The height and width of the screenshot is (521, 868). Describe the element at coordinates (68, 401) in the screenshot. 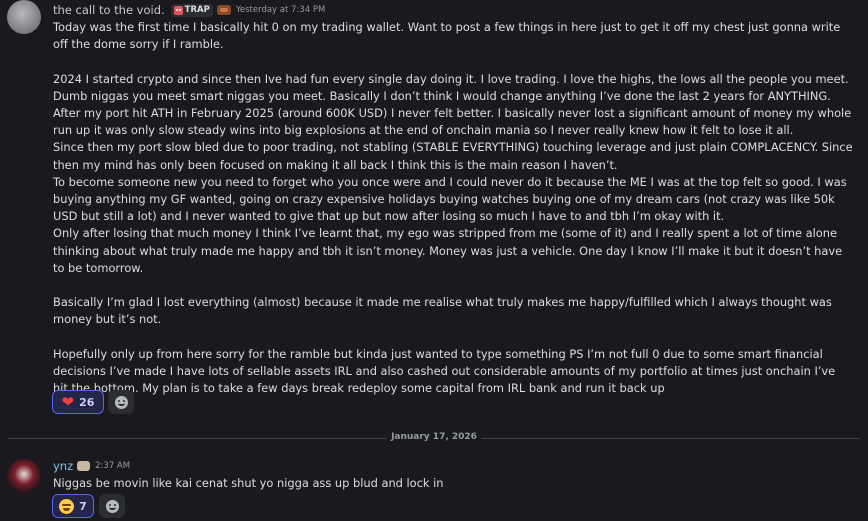

I see `heart-icon: ❤` at that location.